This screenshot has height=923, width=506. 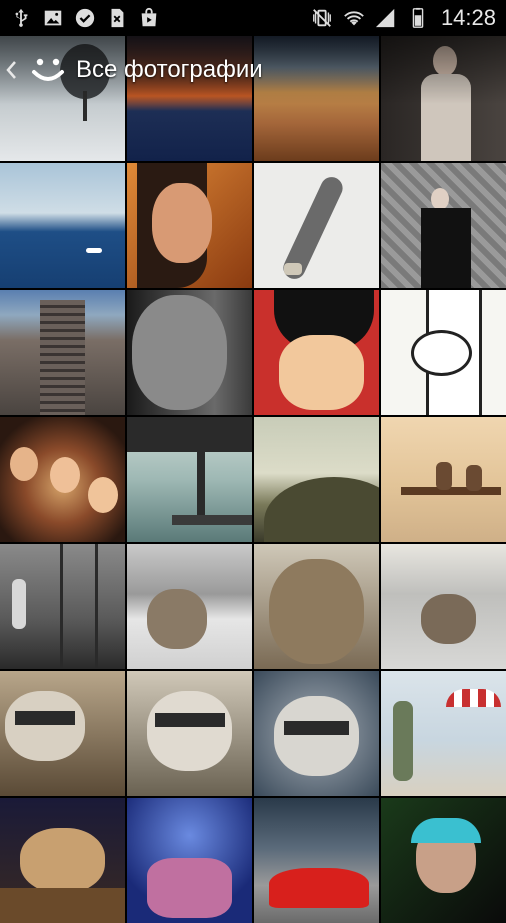 What do you see at coordinates (443, 479) in the screenshot?
I see `photo-bench-couple` at bounding box center [443, 479].